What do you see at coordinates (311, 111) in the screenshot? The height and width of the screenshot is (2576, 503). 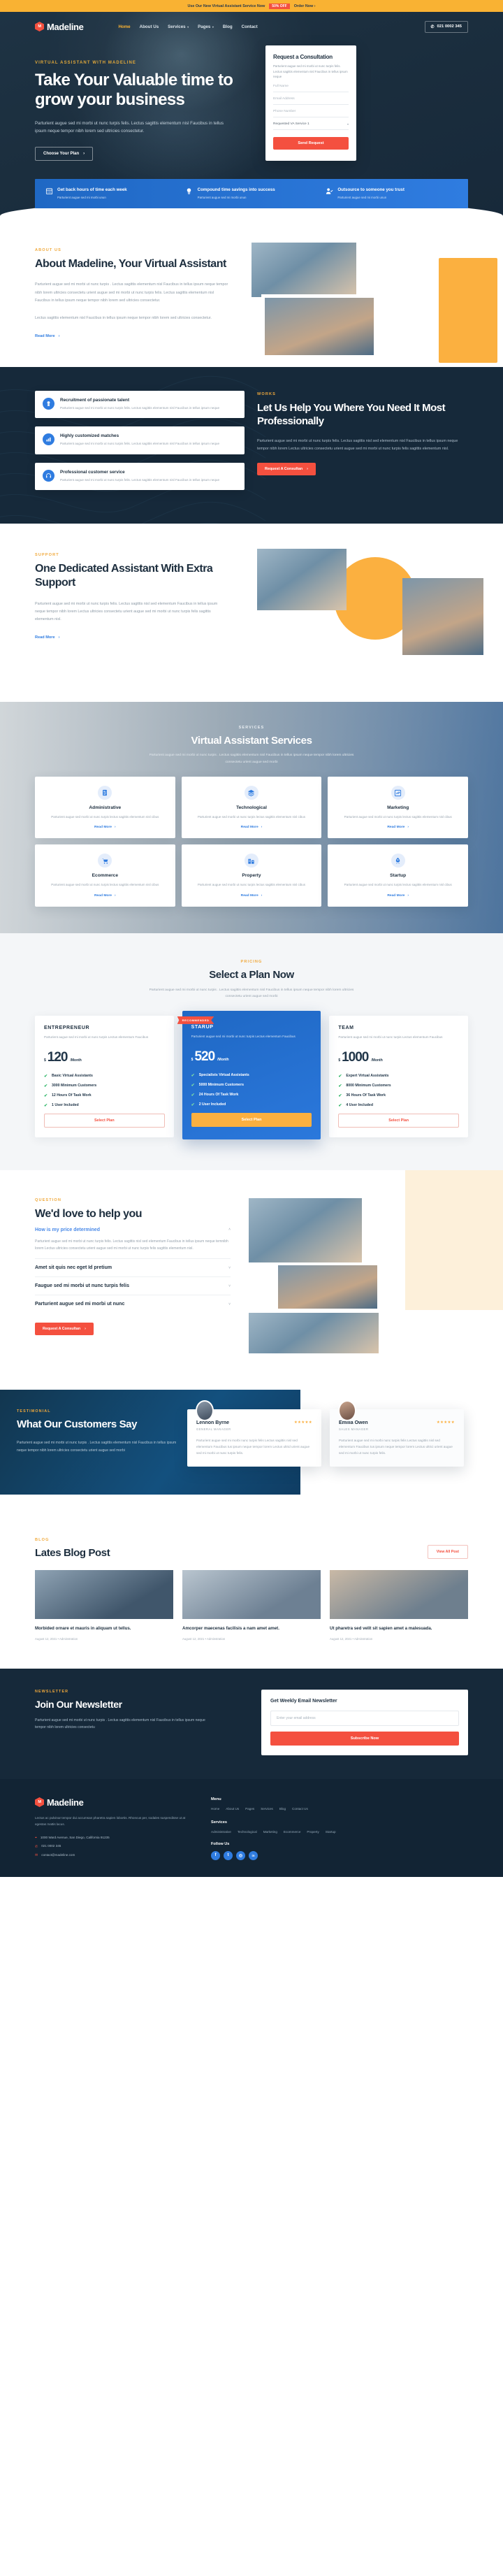 I see `phone-field: Phone Number` at bounding box center [311, 111].